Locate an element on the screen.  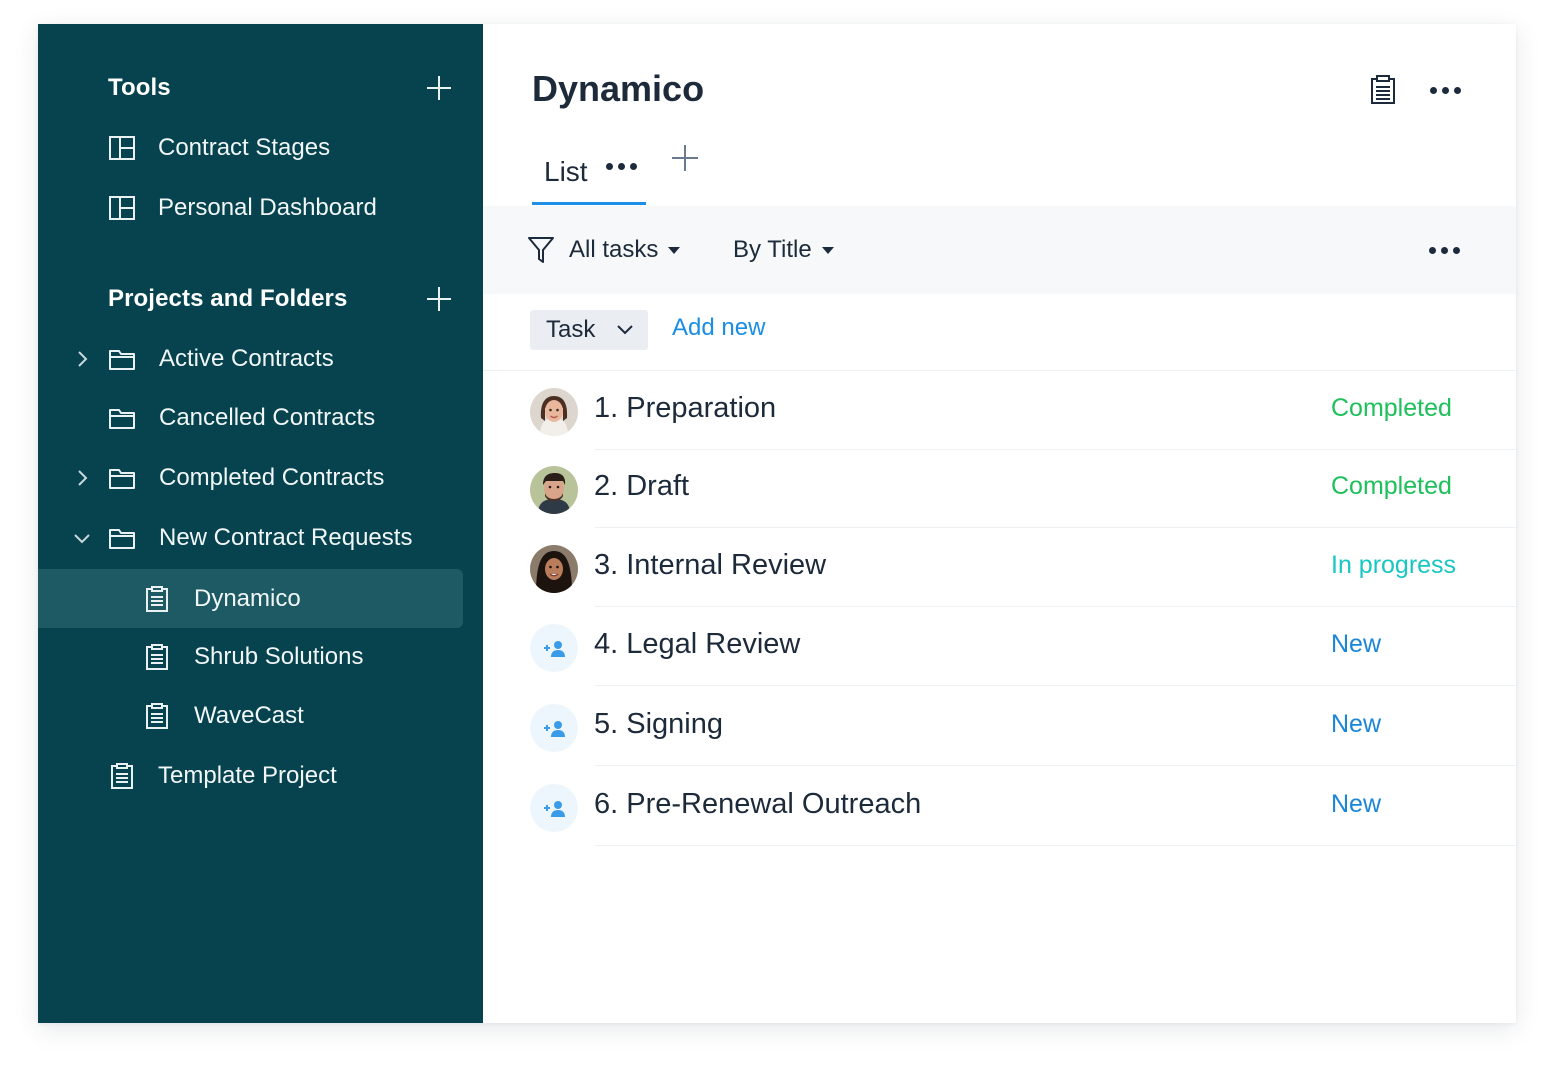
sidebar-item-active-contracts: Active Contracts is located at coordinates (250, 359).